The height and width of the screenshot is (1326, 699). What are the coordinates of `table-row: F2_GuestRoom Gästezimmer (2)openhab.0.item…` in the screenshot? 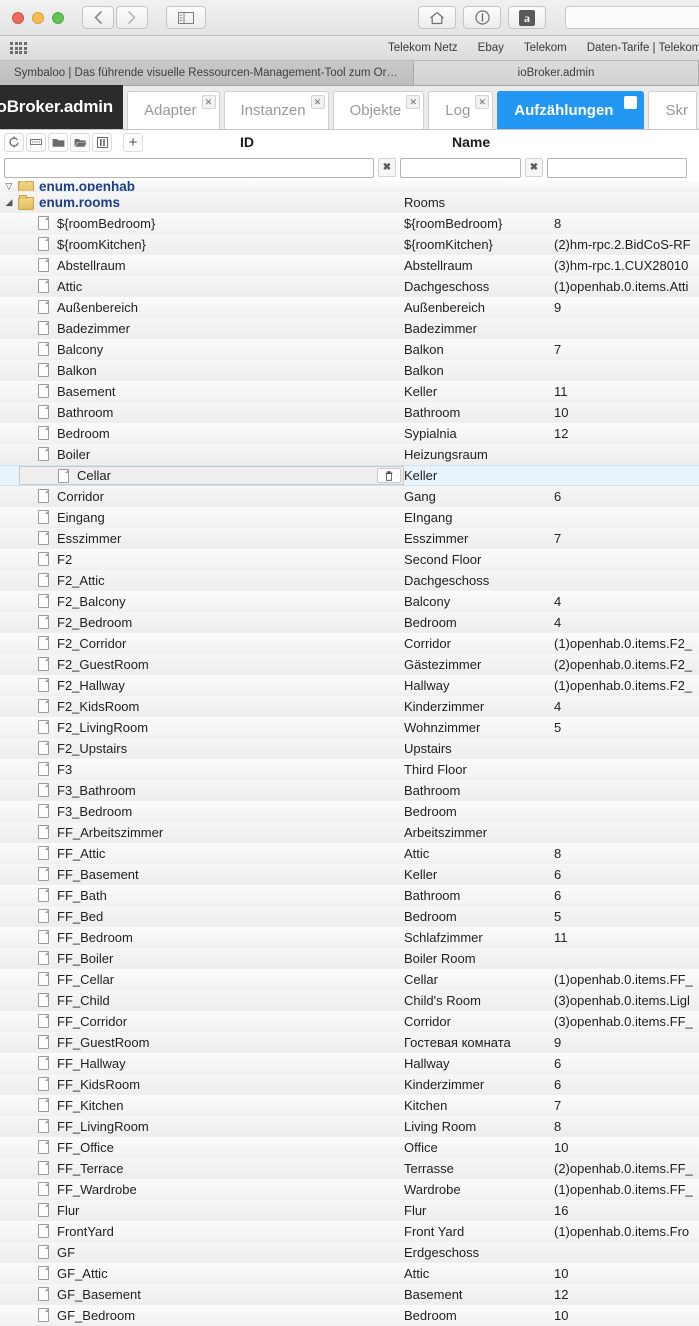 It's located at (349, 664).